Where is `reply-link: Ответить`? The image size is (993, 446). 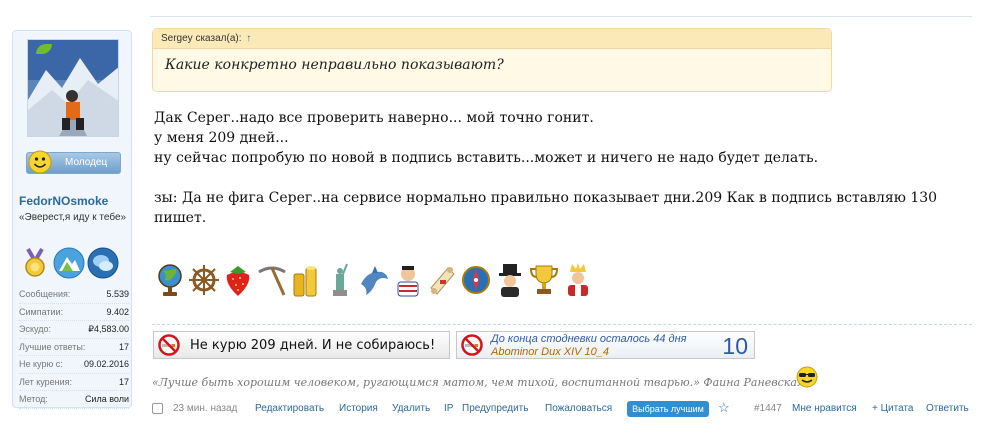
reply-link: Ответить is located at coordinates (947, 408).